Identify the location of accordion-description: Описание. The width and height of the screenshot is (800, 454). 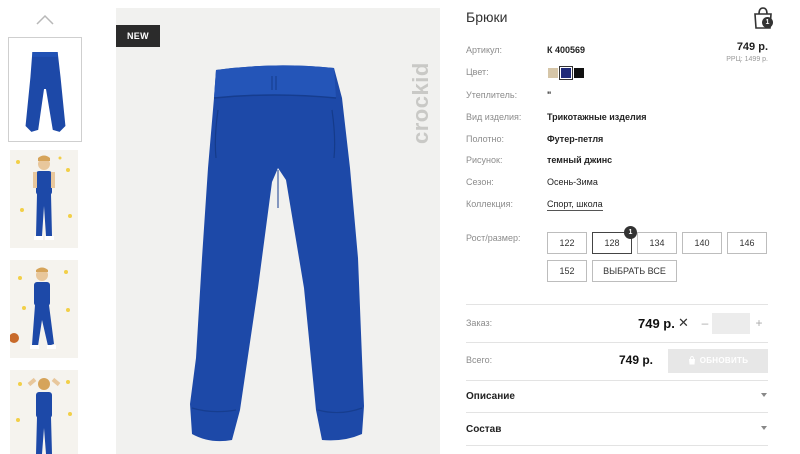
(617, 396).